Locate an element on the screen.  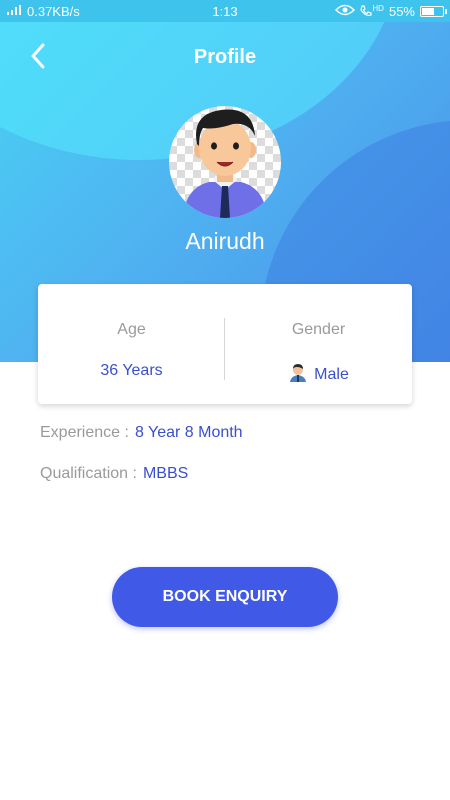
profile-name: Anirudh is located at coordinates (225, 241).